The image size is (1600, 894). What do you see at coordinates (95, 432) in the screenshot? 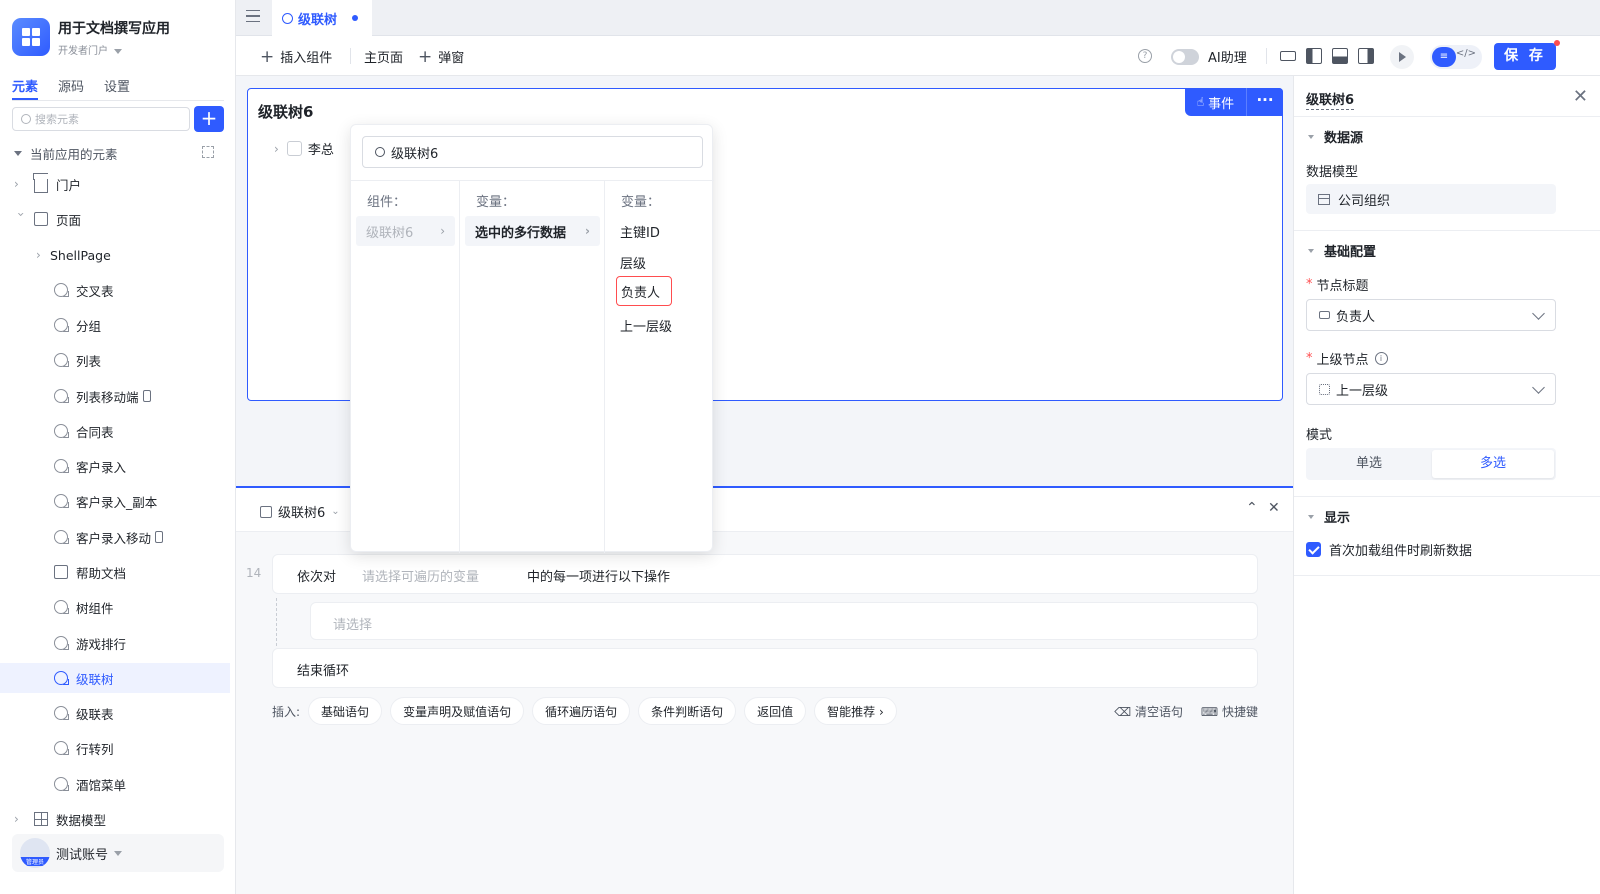
I see `tree-item-label: 合同表` at bounding box center [95, 432].